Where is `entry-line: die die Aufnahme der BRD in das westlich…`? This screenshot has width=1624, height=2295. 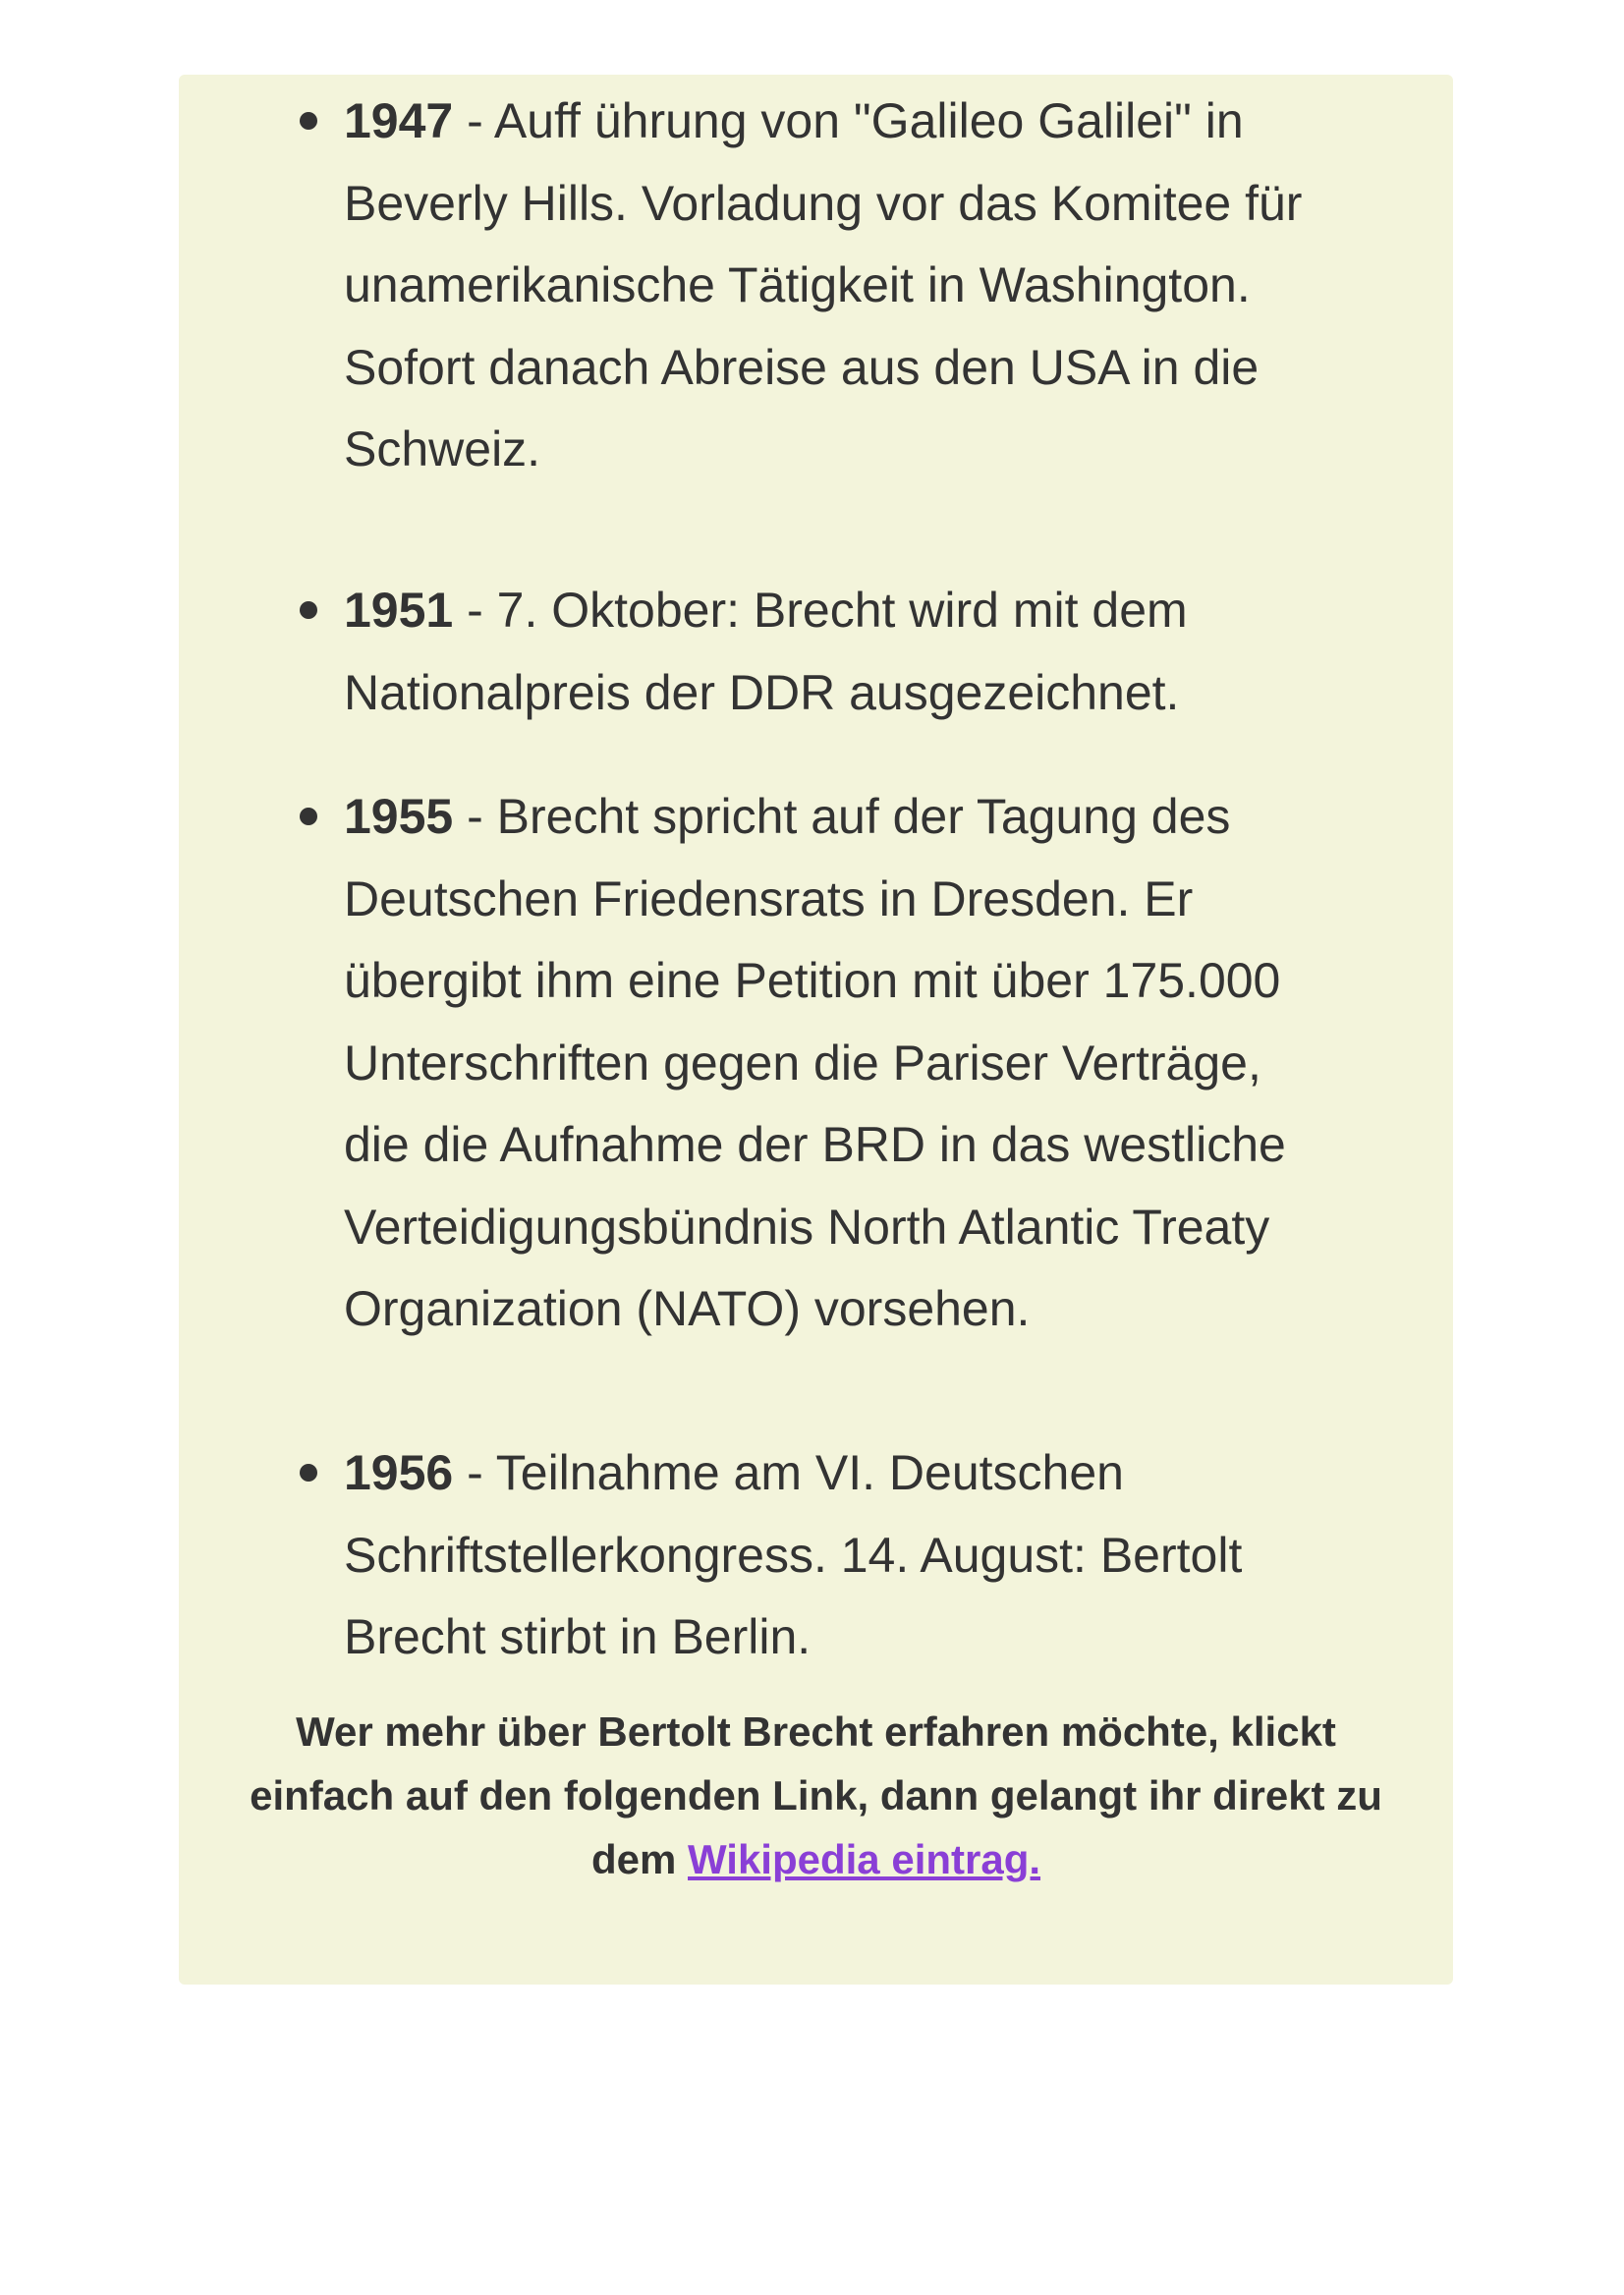
entry-line: die die Aufnahme der BRD in das westlich… is located at coordinates (815, 1145).